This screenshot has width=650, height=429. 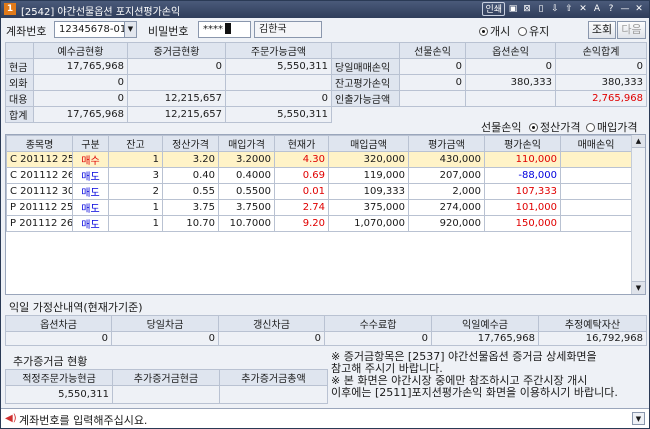 I want to click on text-cursor-icon, so click(x=228, y=28).